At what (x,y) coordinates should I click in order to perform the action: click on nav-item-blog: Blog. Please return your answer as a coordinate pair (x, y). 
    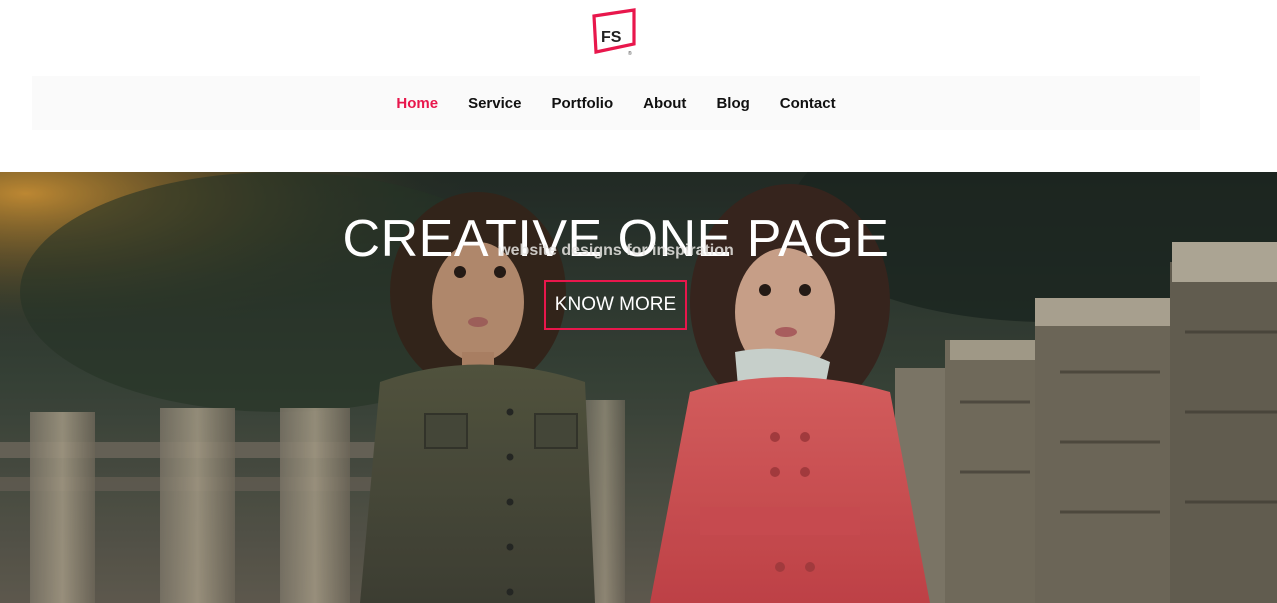
    Looking at the image, I should click on (732, 103).